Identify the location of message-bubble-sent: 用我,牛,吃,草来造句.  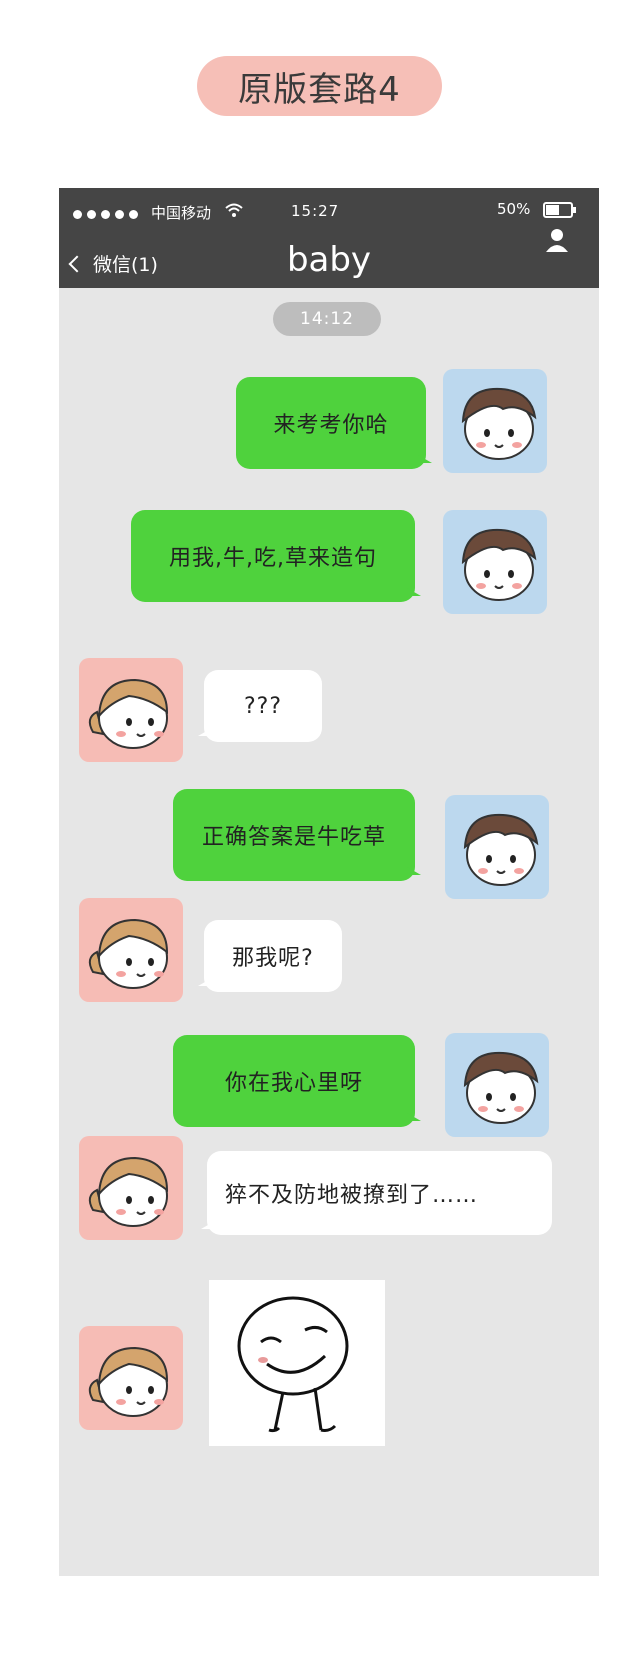
(276, 556).